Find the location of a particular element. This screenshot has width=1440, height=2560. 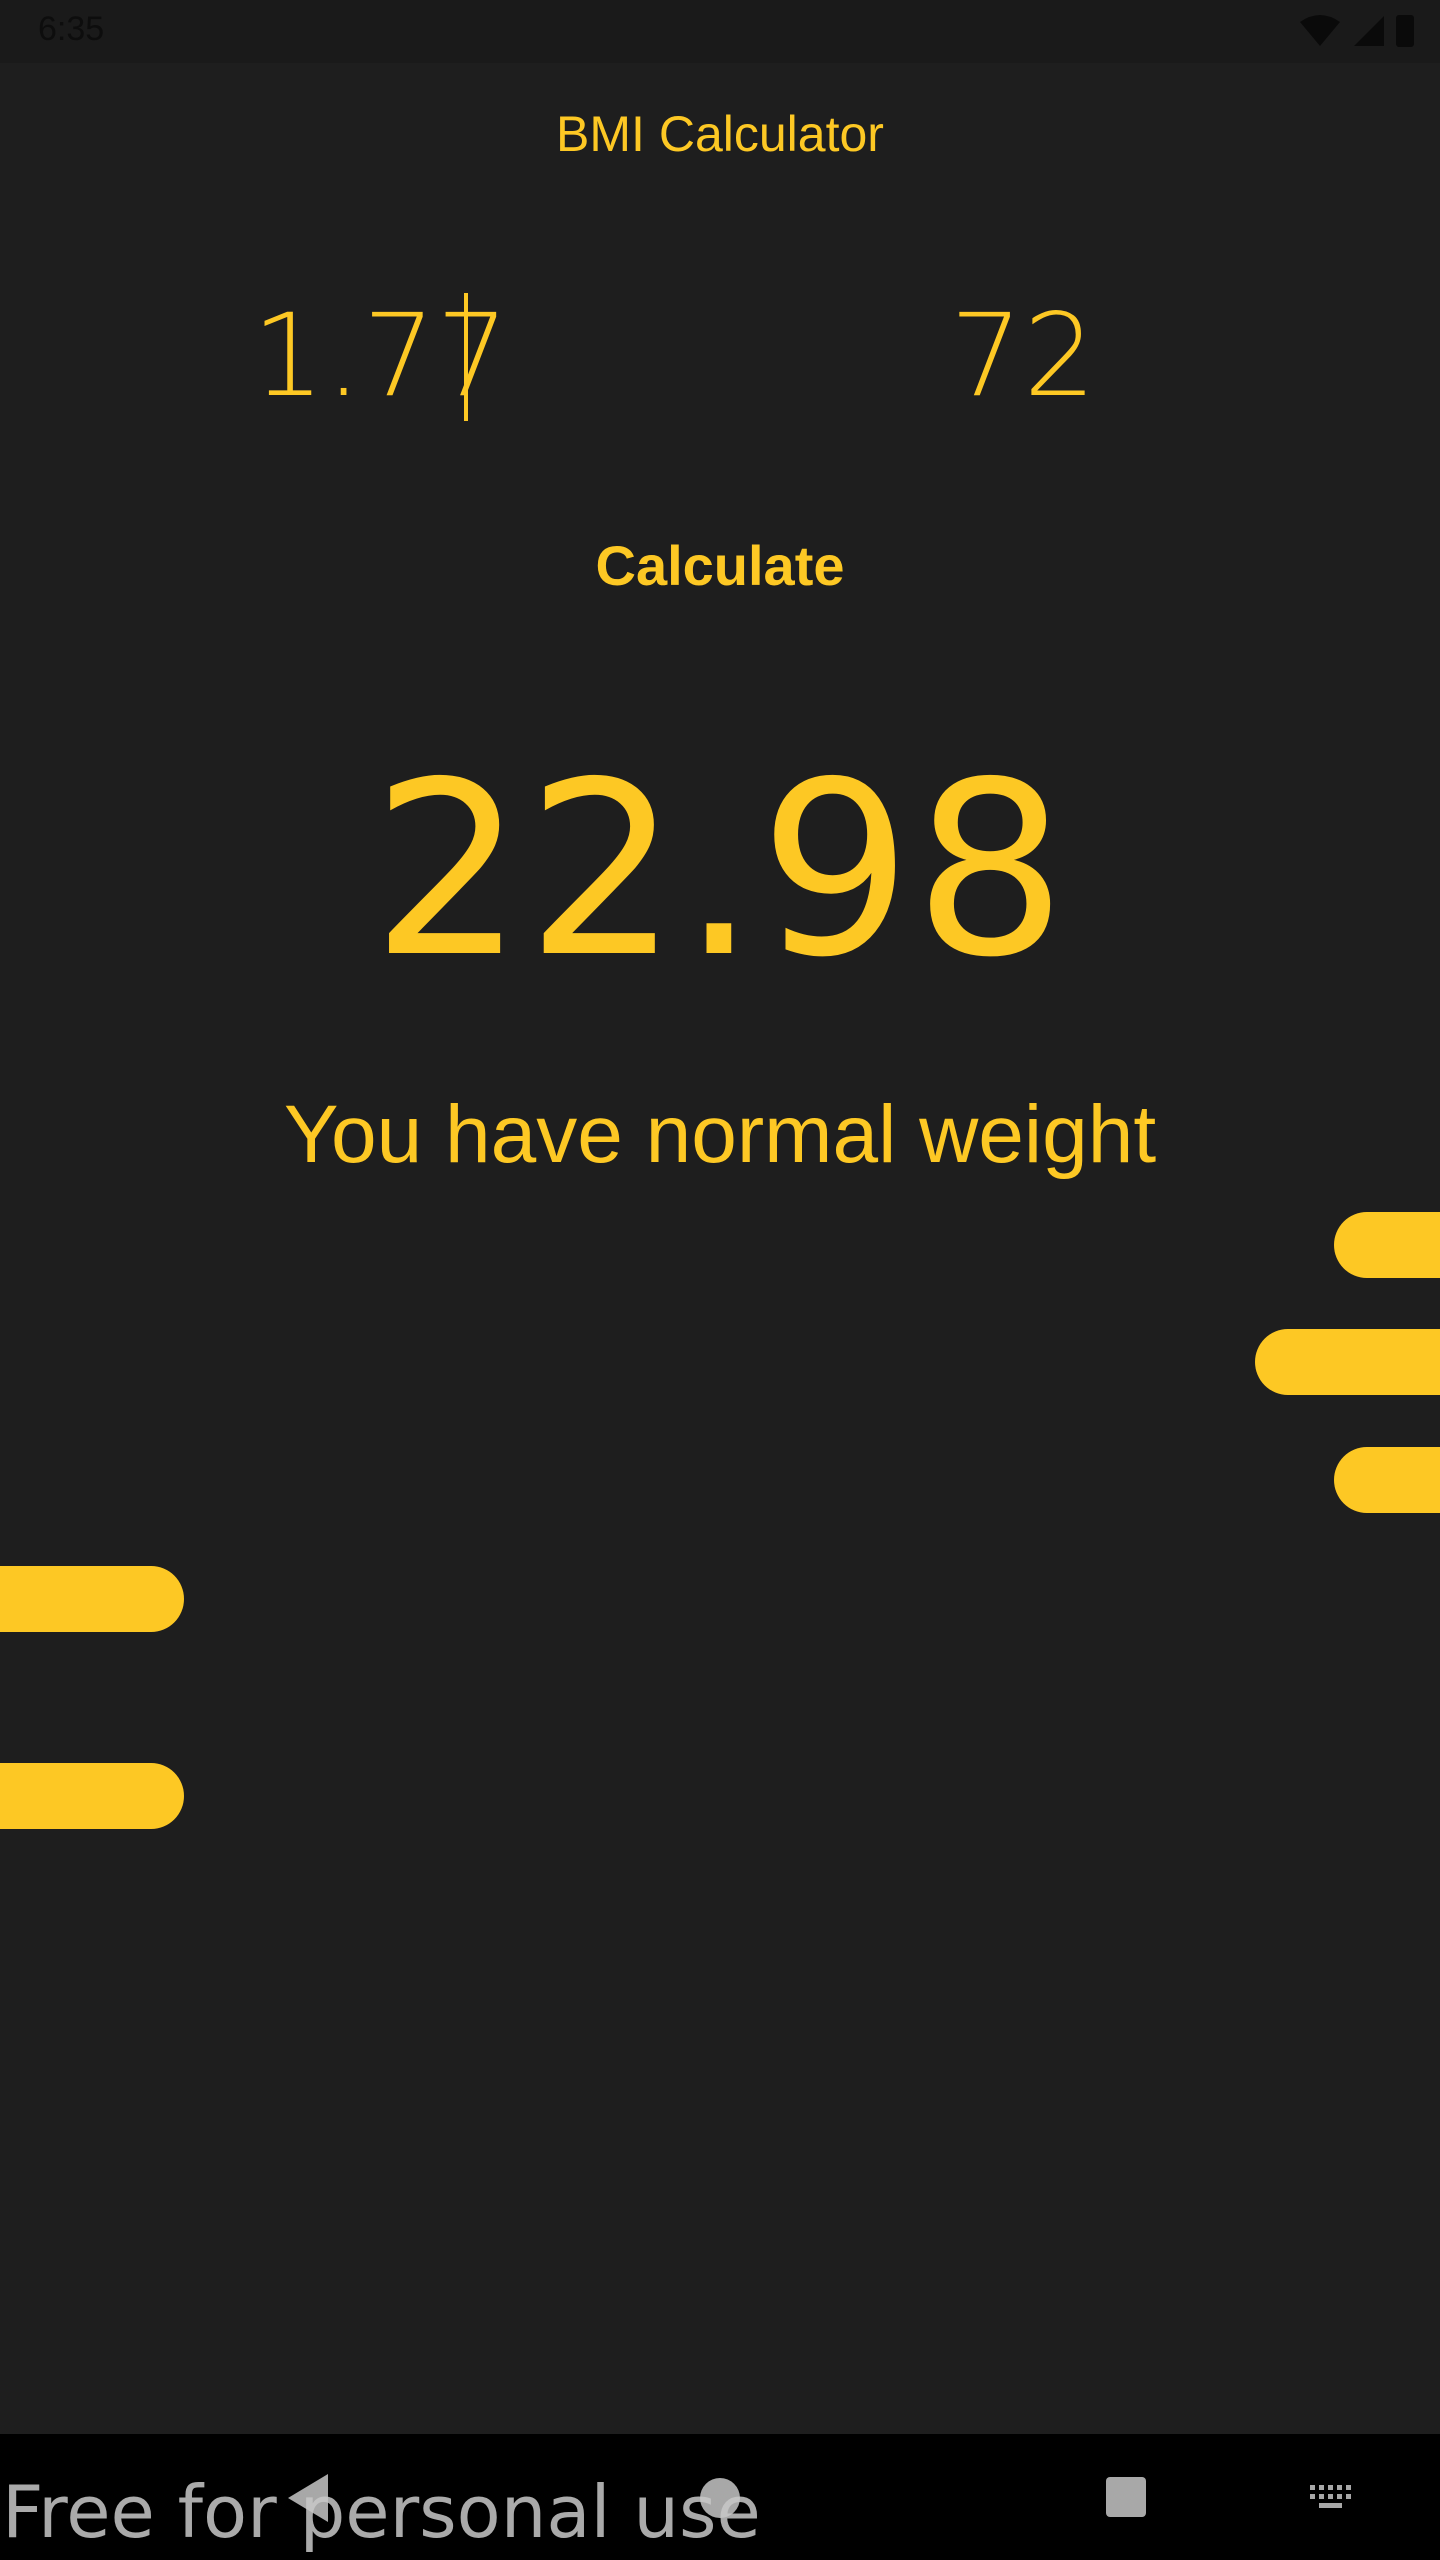

text-cursor is located at coordinates (466, 357).